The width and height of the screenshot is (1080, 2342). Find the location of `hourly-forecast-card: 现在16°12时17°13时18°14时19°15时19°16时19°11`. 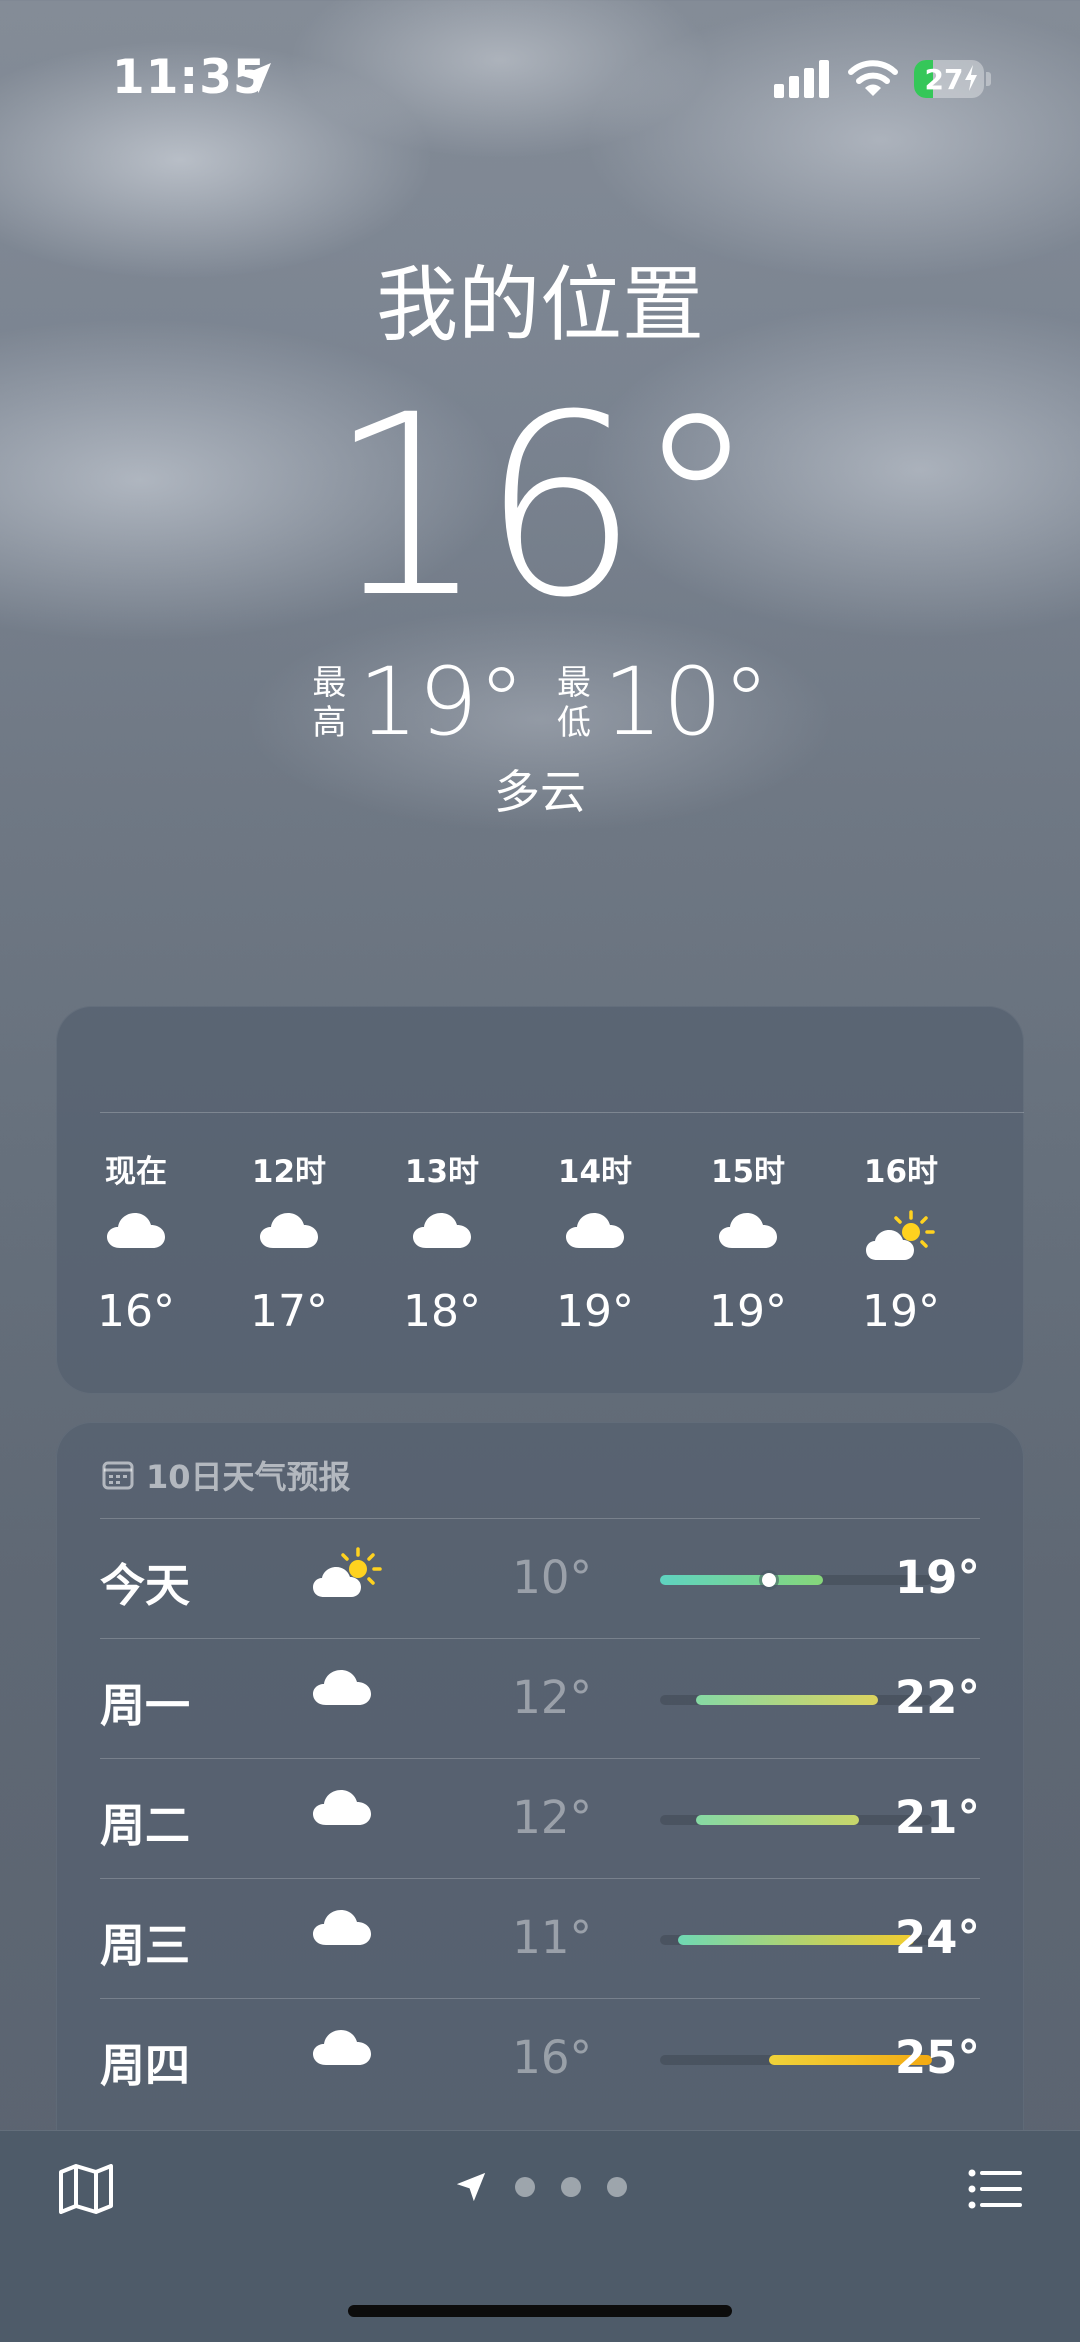

hourly-forecast-card: 现在16°12时17°13时18°14时19°15时19°16时19°11 is located at coordinates (540, 1200).